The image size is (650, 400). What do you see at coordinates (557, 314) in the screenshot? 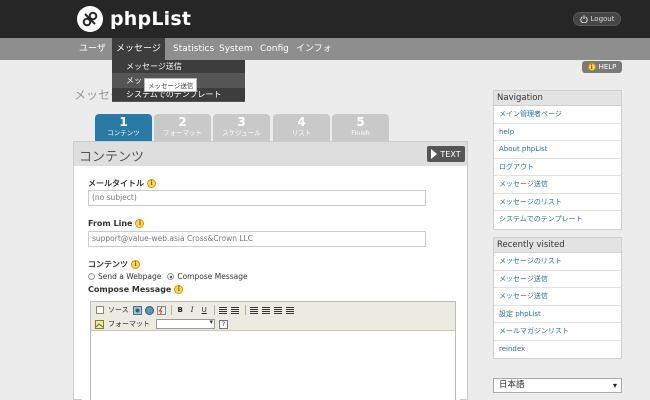
I see `recent-link: 設定 phpList` at bounding box center [557, 314].